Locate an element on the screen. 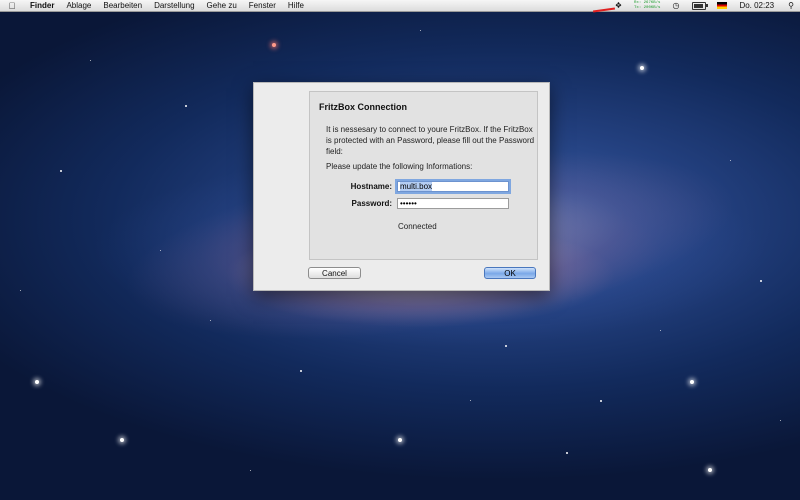 Image resolution: width=800 pixels, height=500 pixels. menu-bearbeiten: Bearbeiten is located at coordinates (122, 5).